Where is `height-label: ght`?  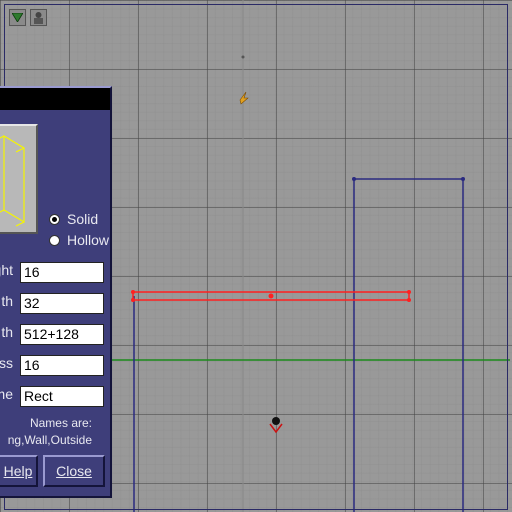
height-label: ght is located at coordinates (6, 270).